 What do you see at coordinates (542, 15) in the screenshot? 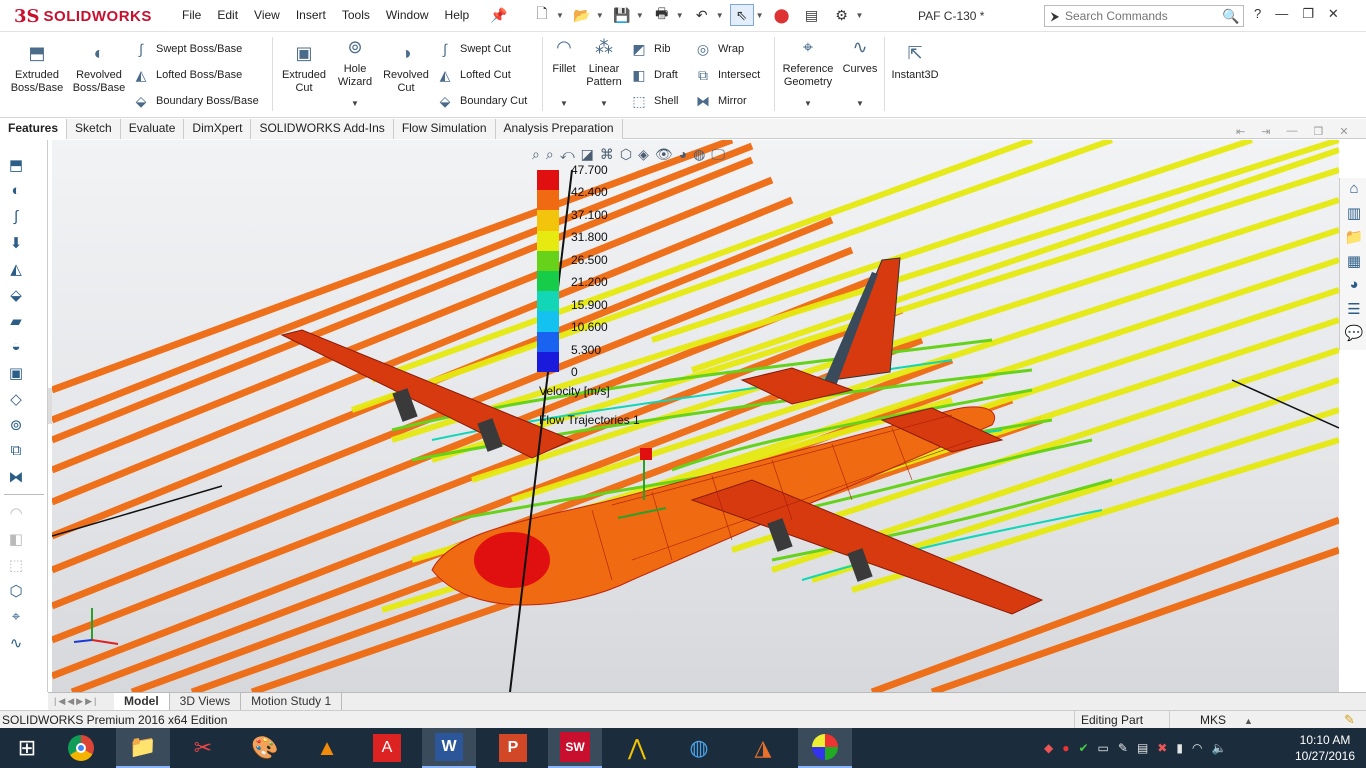
I see `new-document-icon: 🗋` at bounding box center [542, 15].